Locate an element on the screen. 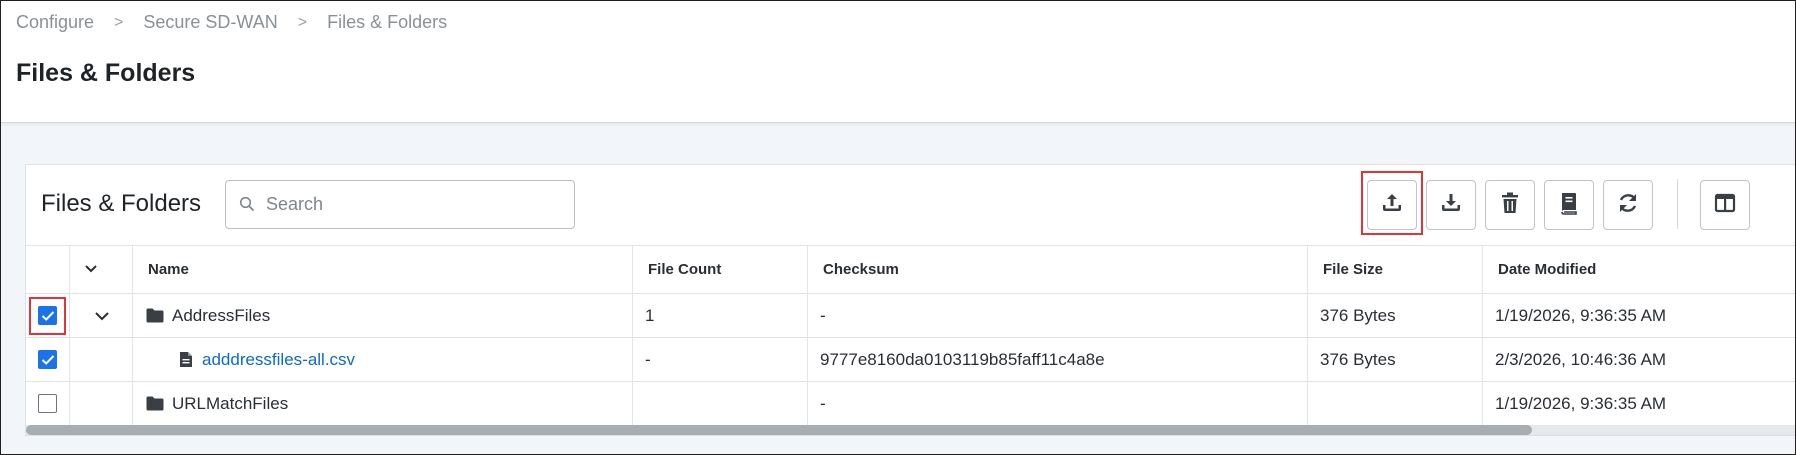 The width and height of the screenshot is (1796, 455). page-title: Files & Folders is located at coordinates (106, 73).